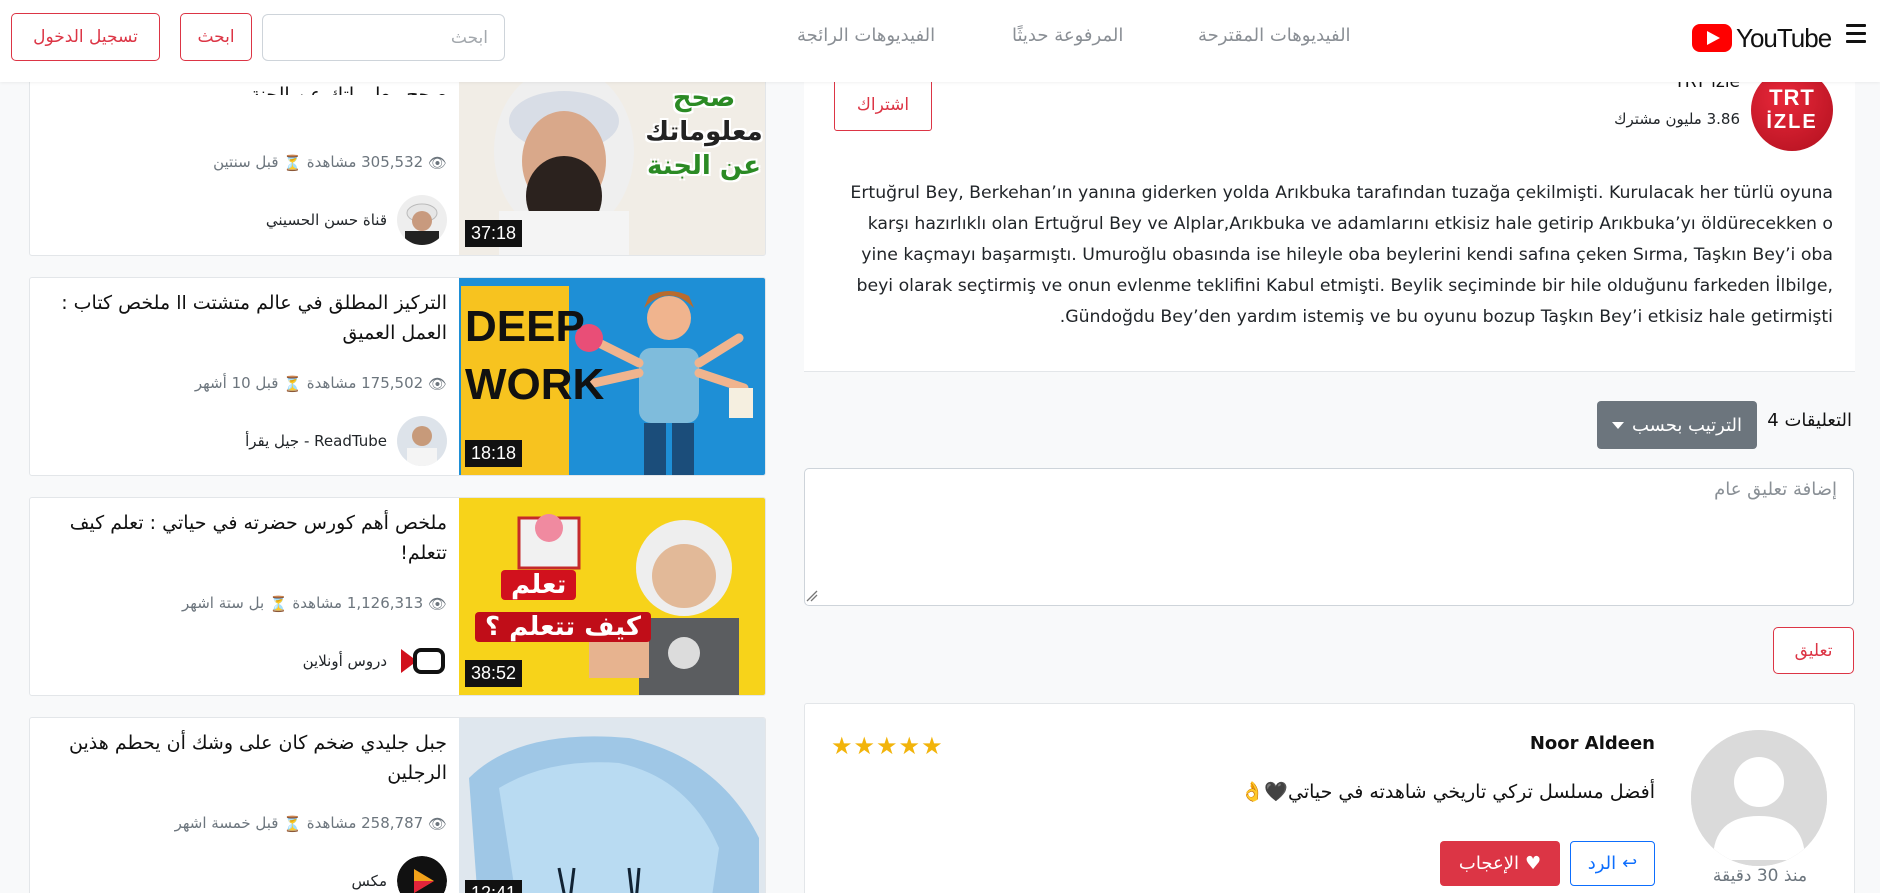  Describe the element at coordinates (704, 132) in the screenshot. I see `thumbnail-caption: صحح معلوماتك عن الجنة` at that location.